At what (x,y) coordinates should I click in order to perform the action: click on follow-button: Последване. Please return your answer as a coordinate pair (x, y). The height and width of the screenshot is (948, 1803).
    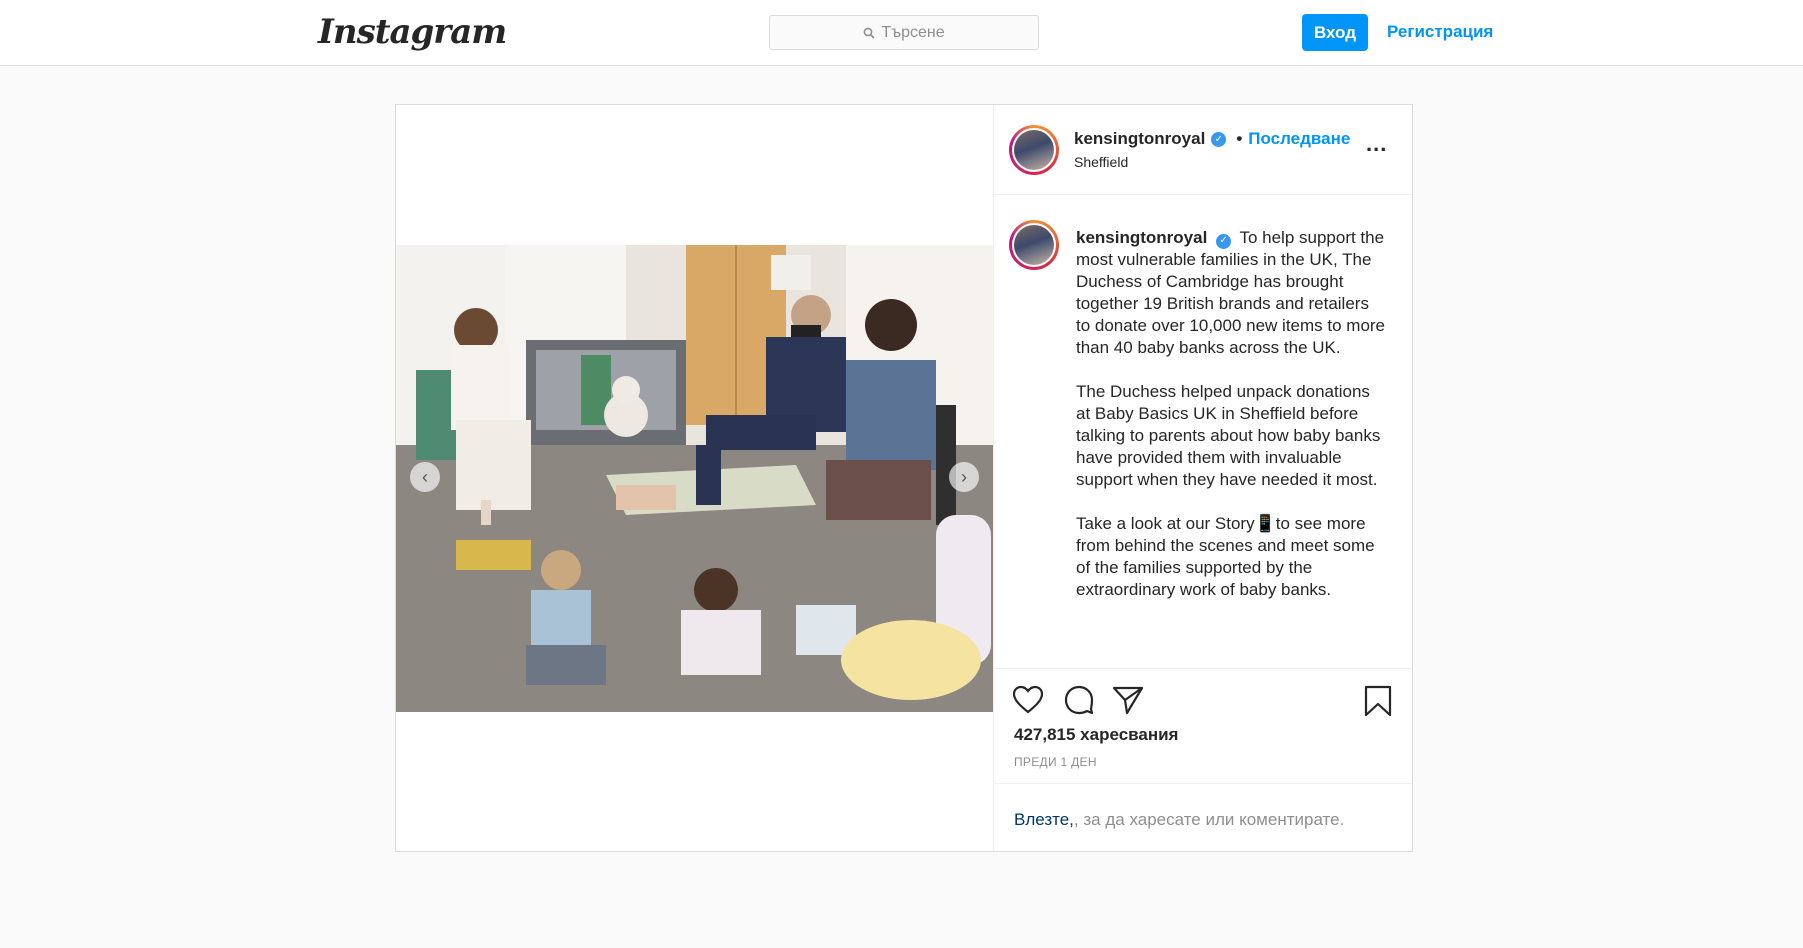
    Looking at the image, I should click on (1299, 139).